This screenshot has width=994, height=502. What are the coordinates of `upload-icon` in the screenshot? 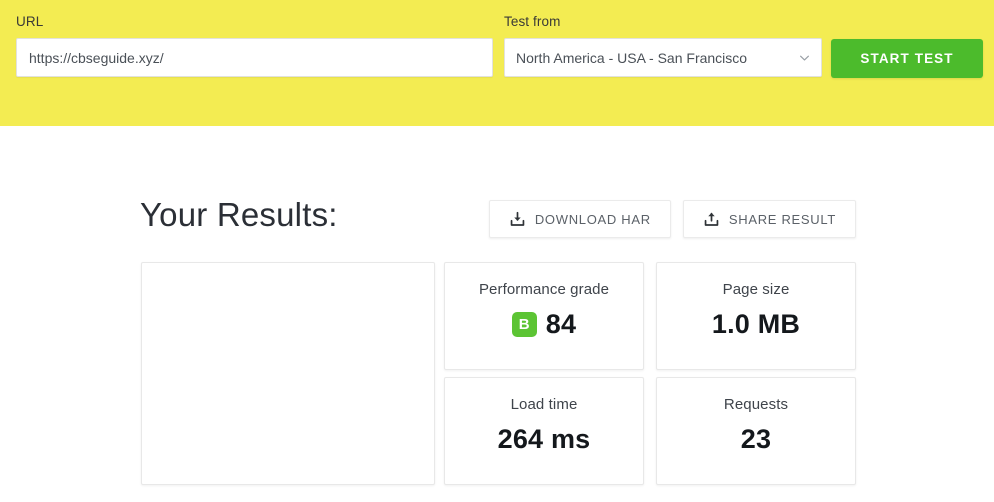 It's located at (711, 219).